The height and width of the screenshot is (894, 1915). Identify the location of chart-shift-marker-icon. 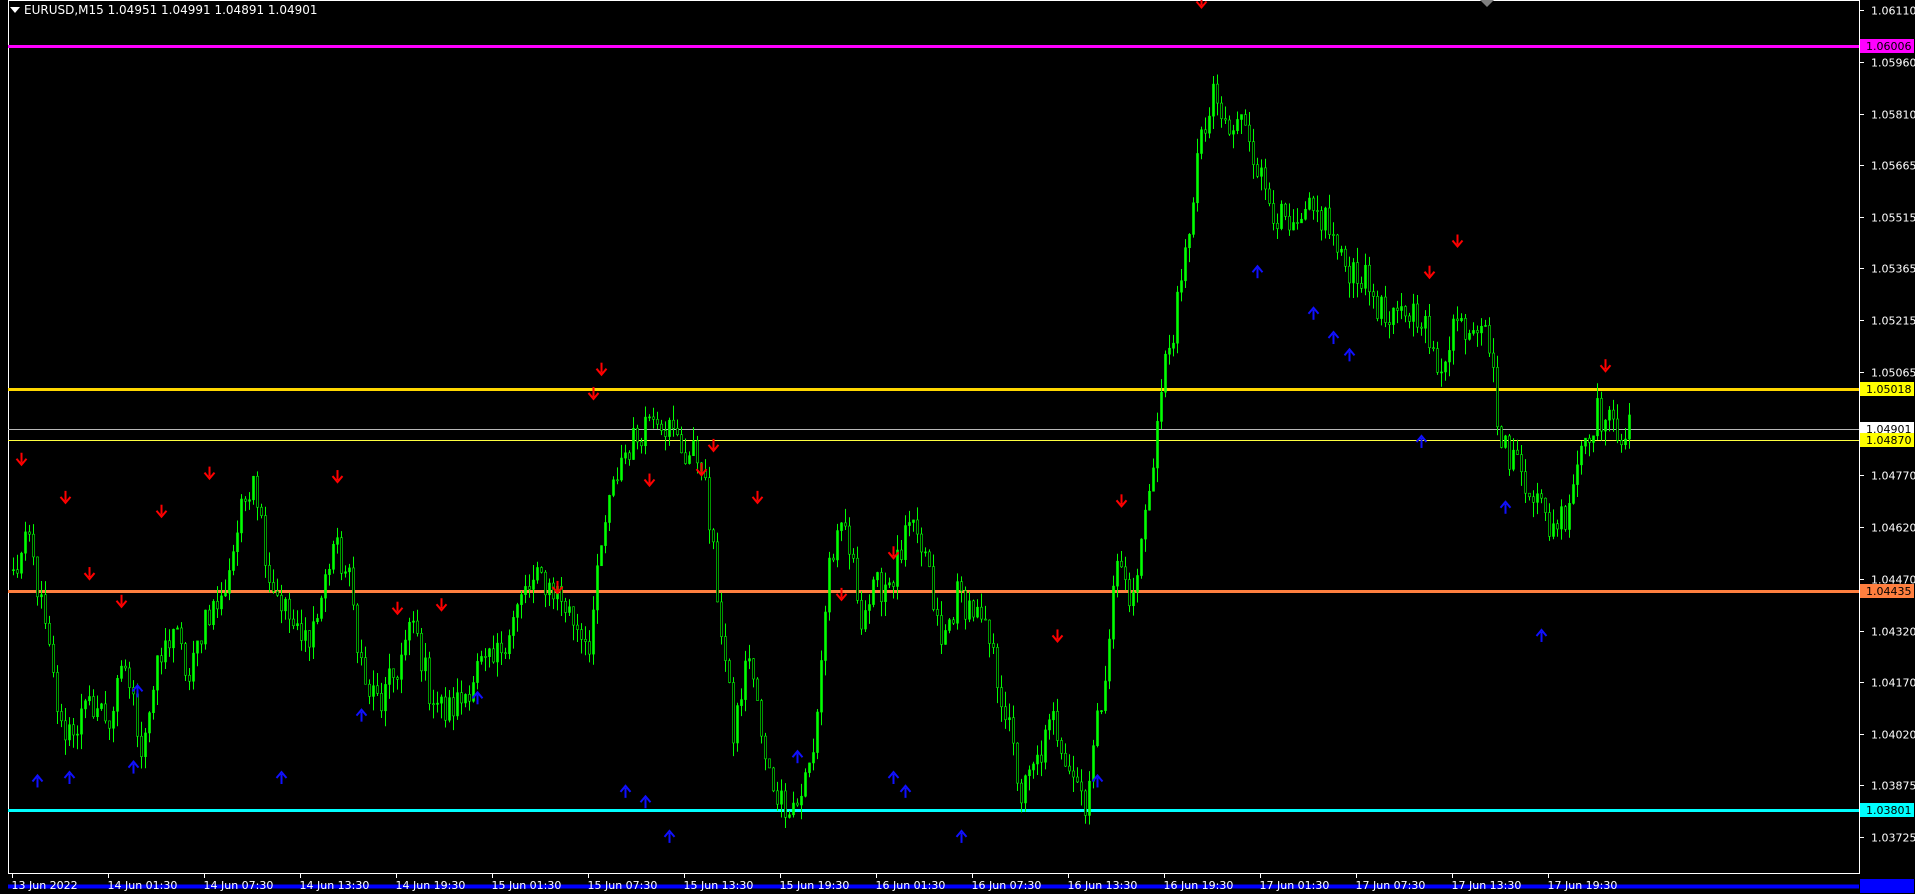
(1487, 3).